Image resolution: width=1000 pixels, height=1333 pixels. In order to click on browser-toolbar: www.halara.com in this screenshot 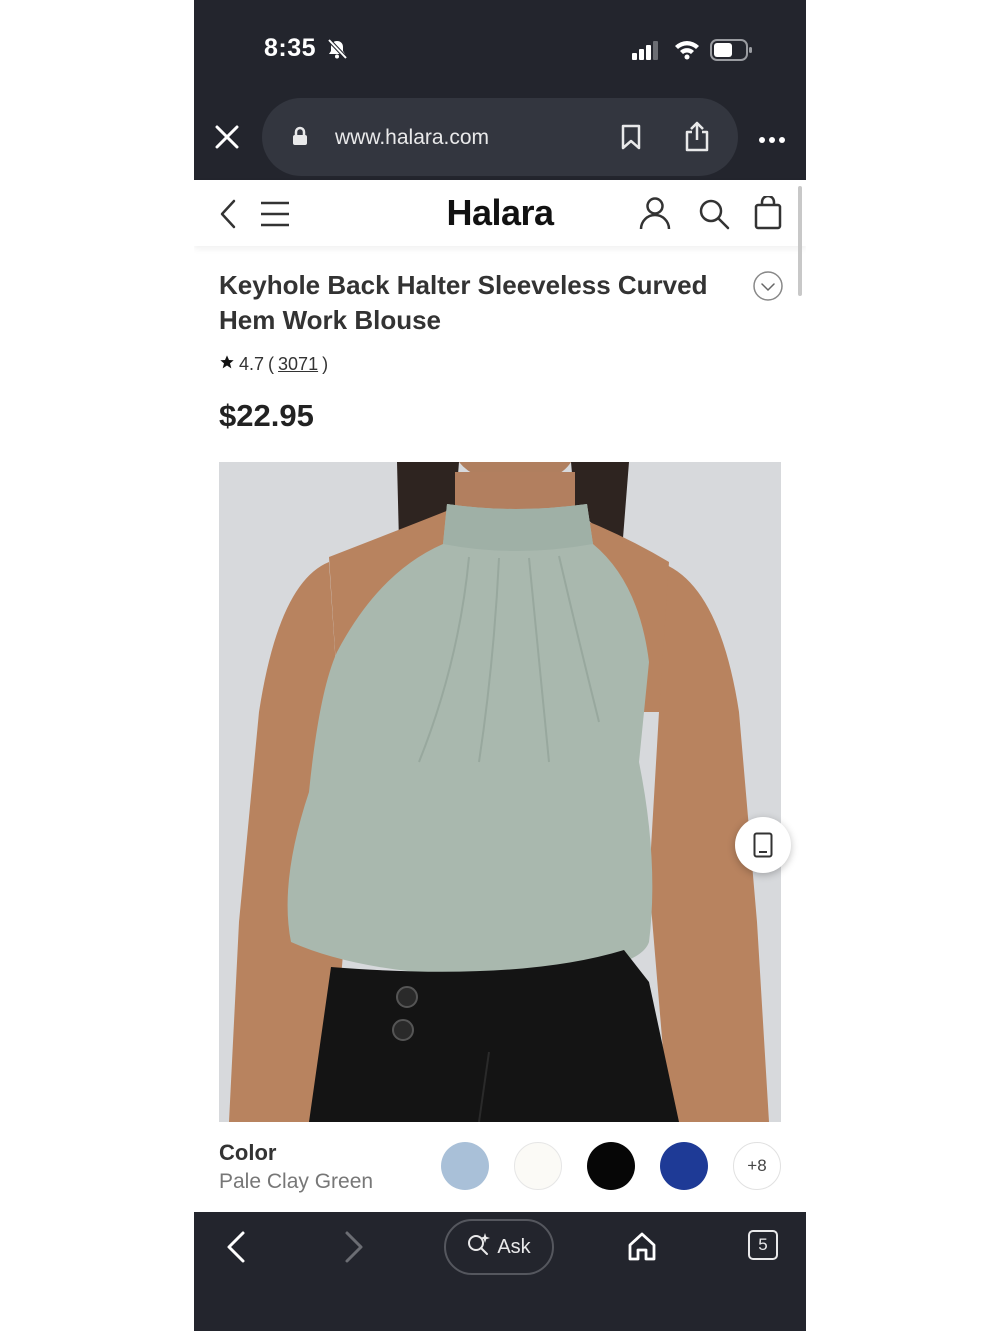, I will do `click(500, 138)`.